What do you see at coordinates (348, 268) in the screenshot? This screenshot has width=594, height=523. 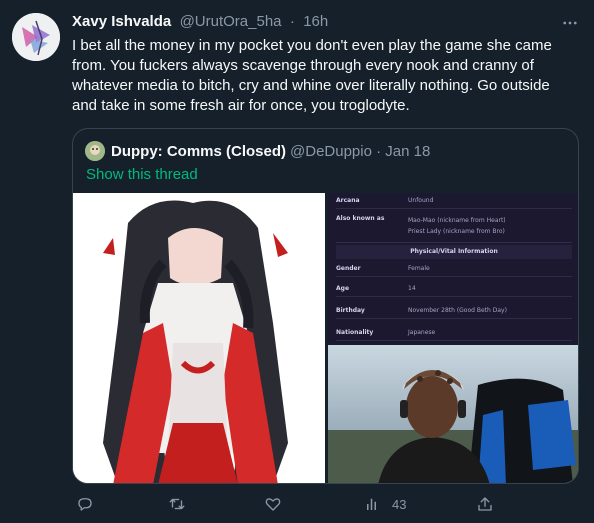 I see `info-key: Gender` at bounding box center [348, 268].